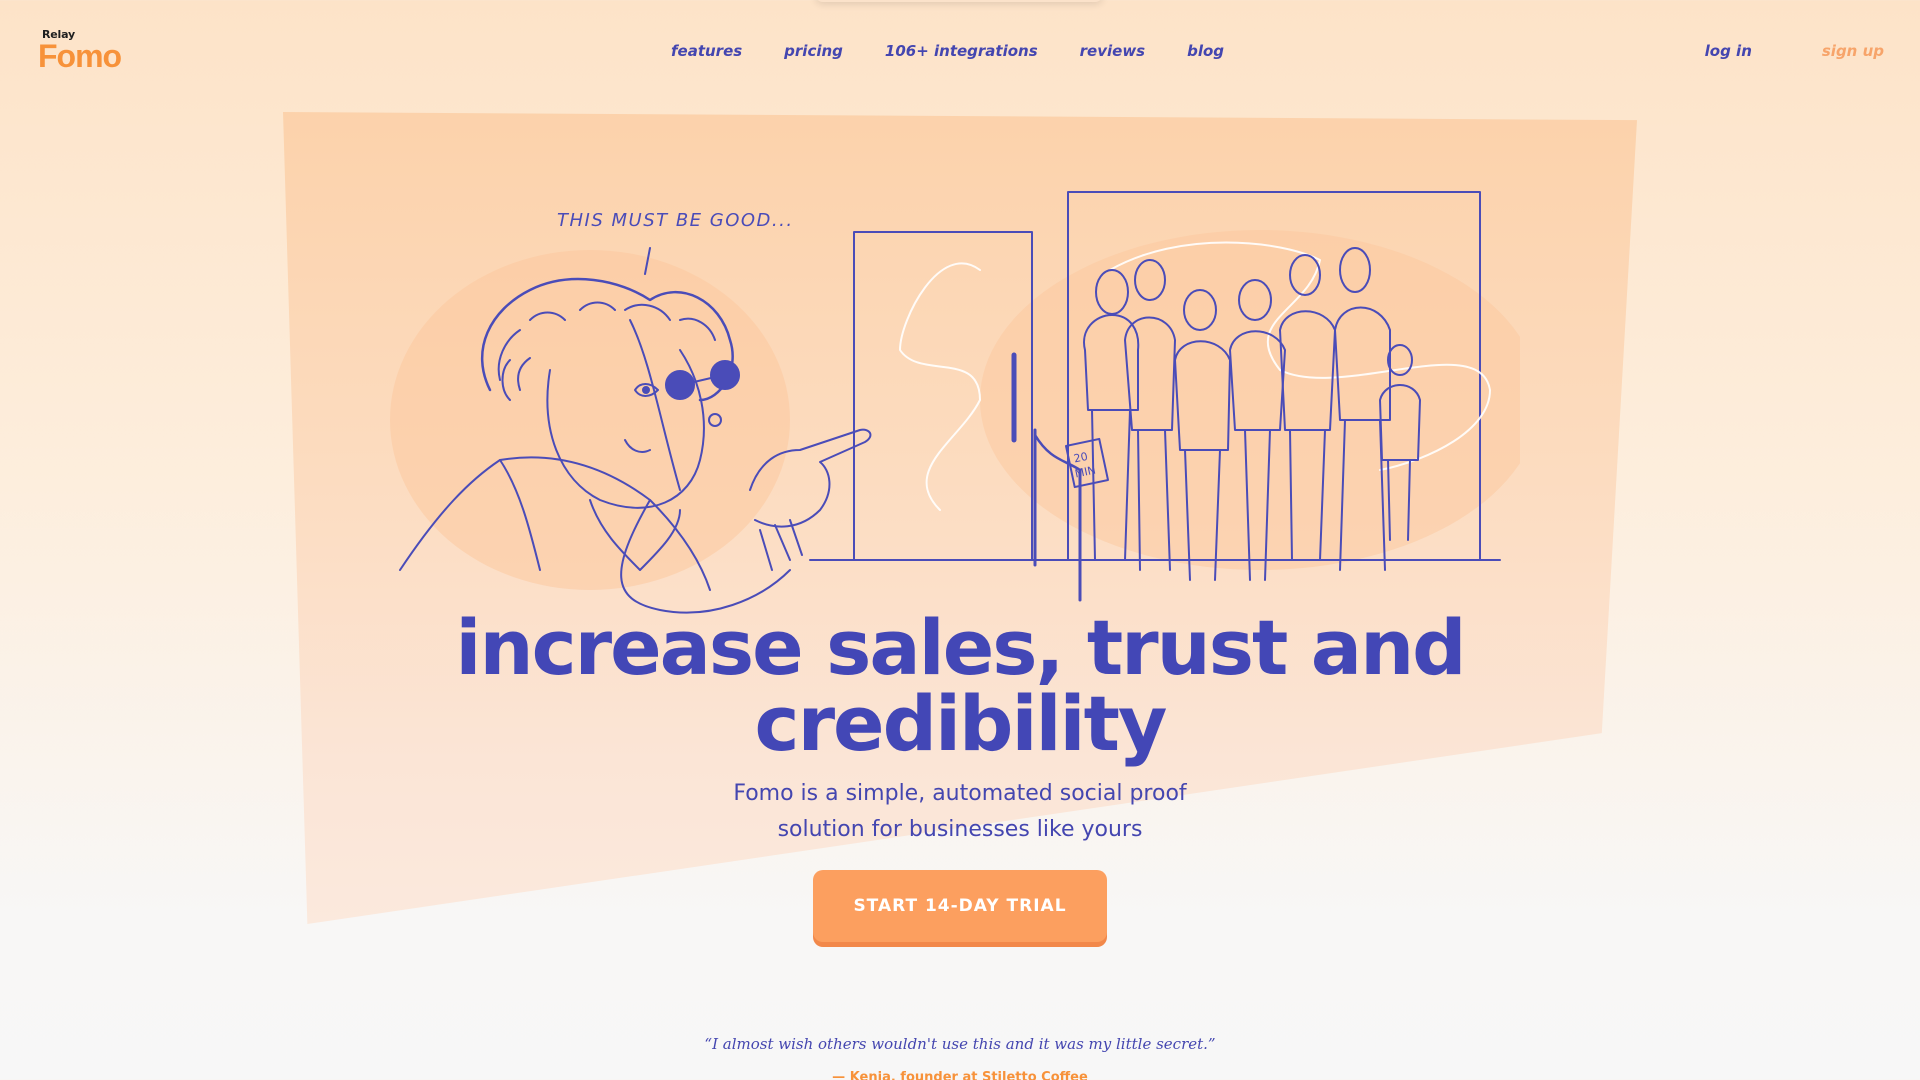 The height and width of the screenshot is (1080, 1920). Describe the element at coordinates (1794, 51) in the screenshot. I see `auth-links: log in sign up` at that location.